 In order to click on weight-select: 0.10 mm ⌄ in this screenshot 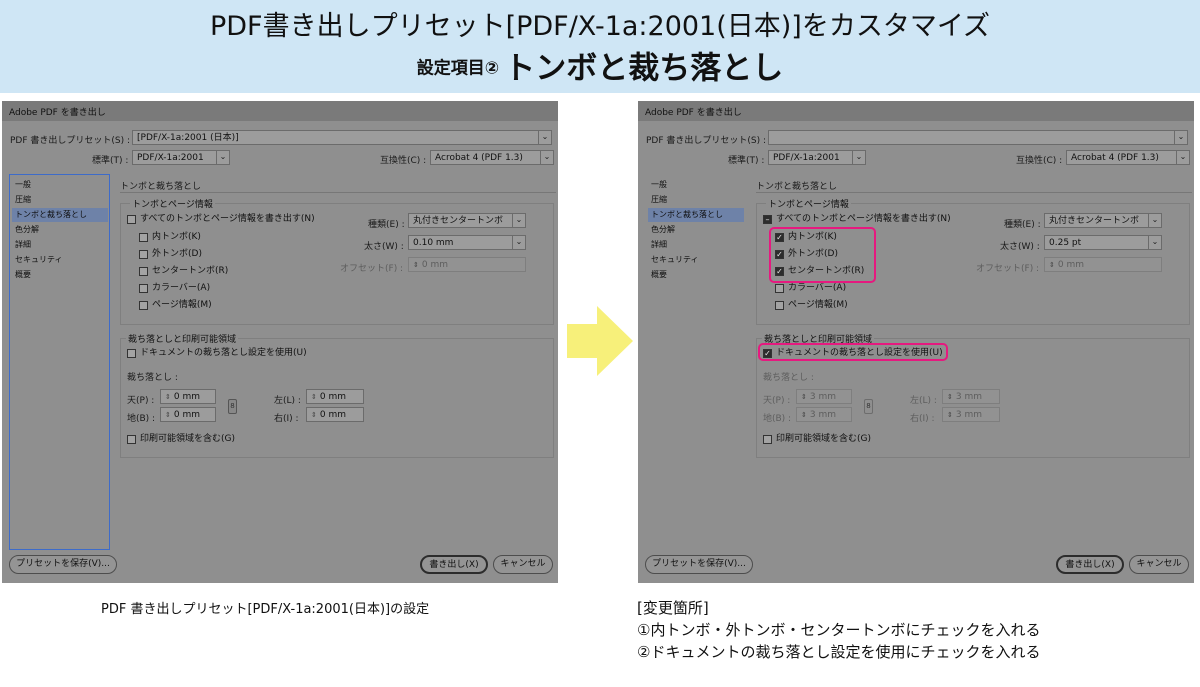, I will do `click(467, 242)`.